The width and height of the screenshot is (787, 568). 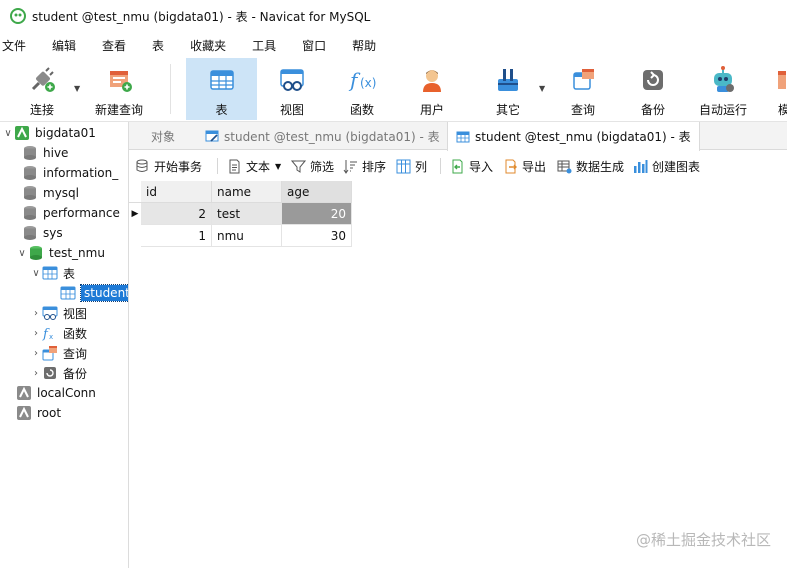 What do you see at coordinates (411, 166) in the screenshot?
I see `columns-button: 列` at bounding box center [411, 166].